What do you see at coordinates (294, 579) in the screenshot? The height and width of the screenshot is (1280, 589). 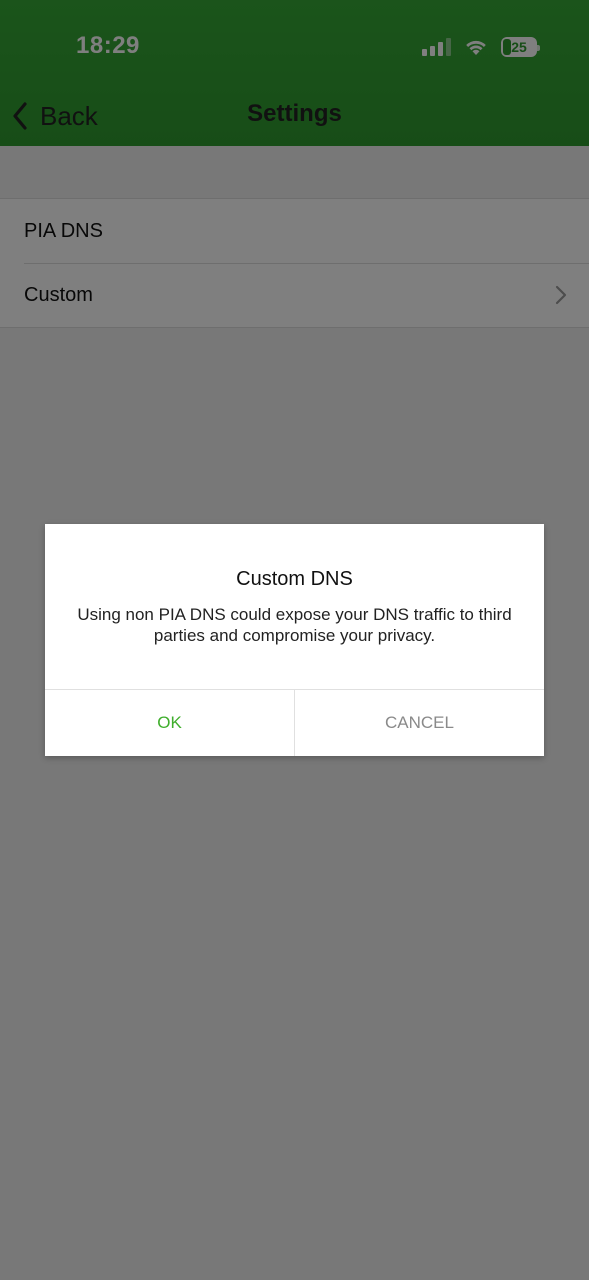 I see `dialog-title: Custom DNS` at bounding box center [294, 579].